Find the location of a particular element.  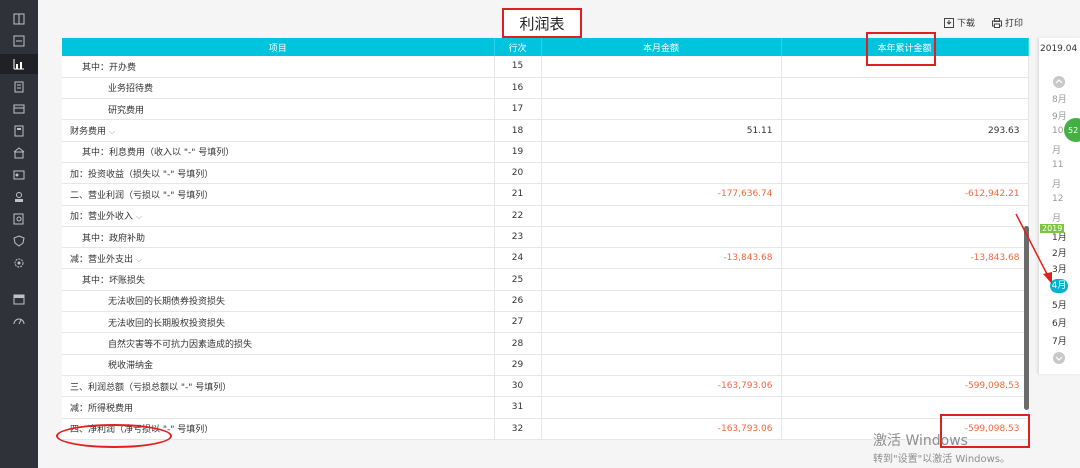

item-label: 自然灾害等不可抗力因素造成的损失 is located at coordinates (180, 345).